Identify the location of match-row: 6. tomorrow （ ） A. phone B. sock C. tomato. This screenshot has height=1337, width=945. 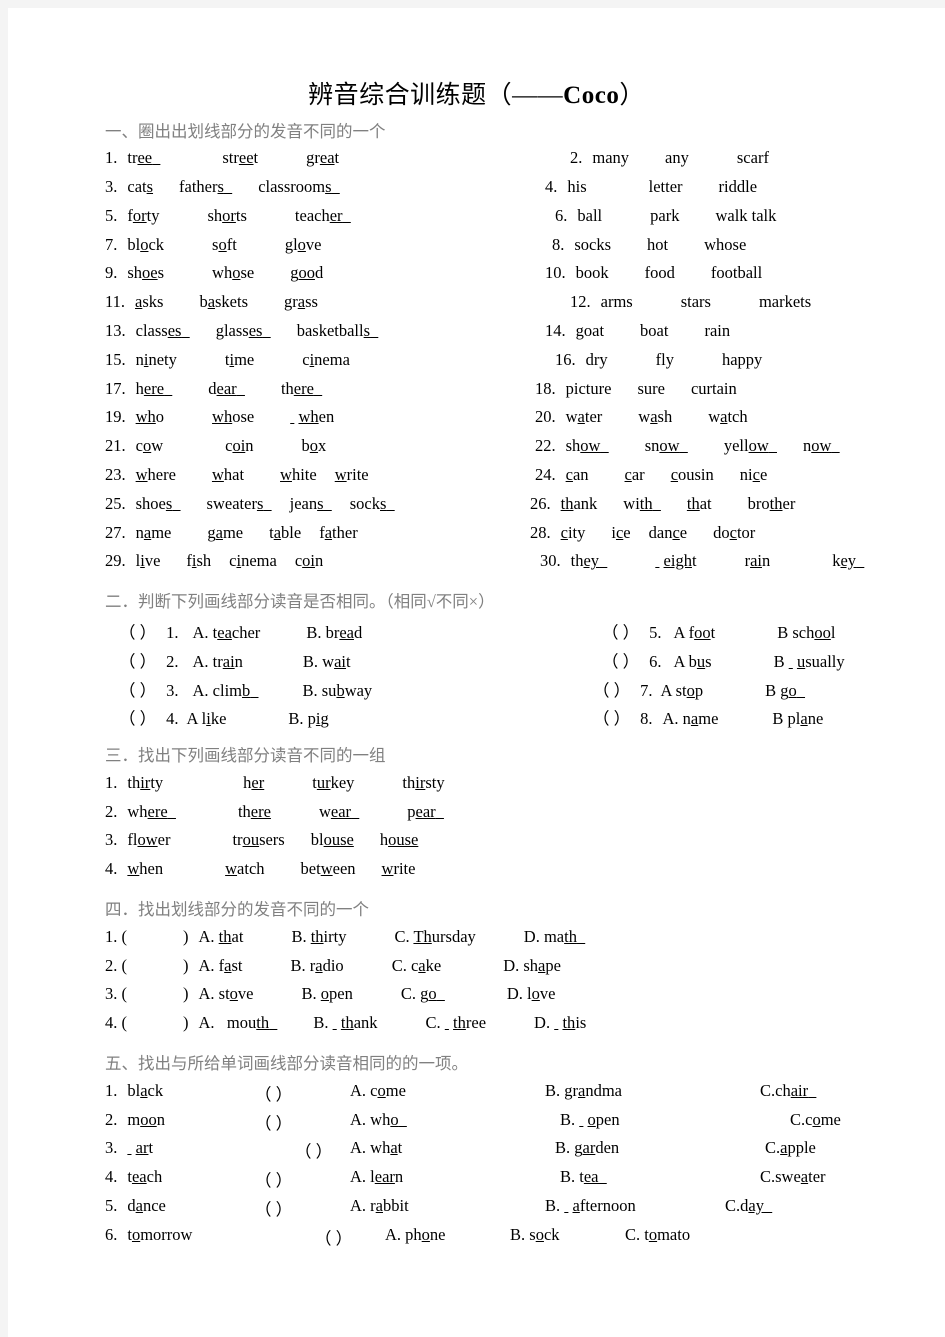
(525, 1239).